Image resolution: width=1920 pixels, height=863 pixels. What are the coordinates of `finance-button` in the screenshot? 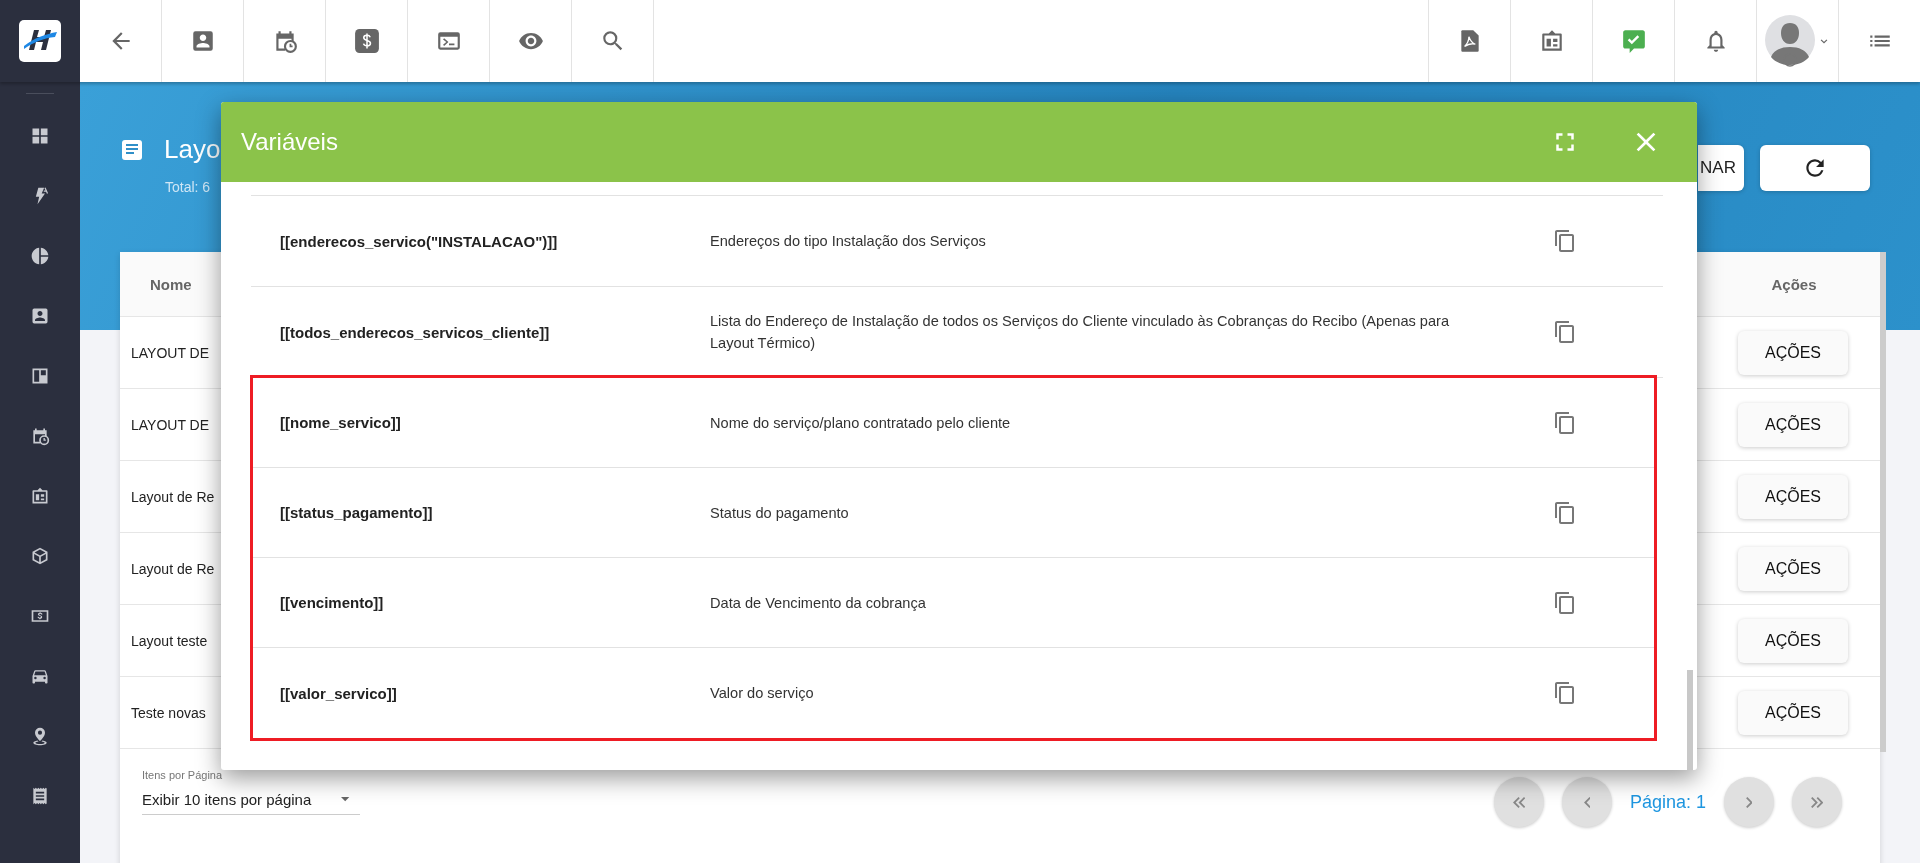 It's located at (367, 41).